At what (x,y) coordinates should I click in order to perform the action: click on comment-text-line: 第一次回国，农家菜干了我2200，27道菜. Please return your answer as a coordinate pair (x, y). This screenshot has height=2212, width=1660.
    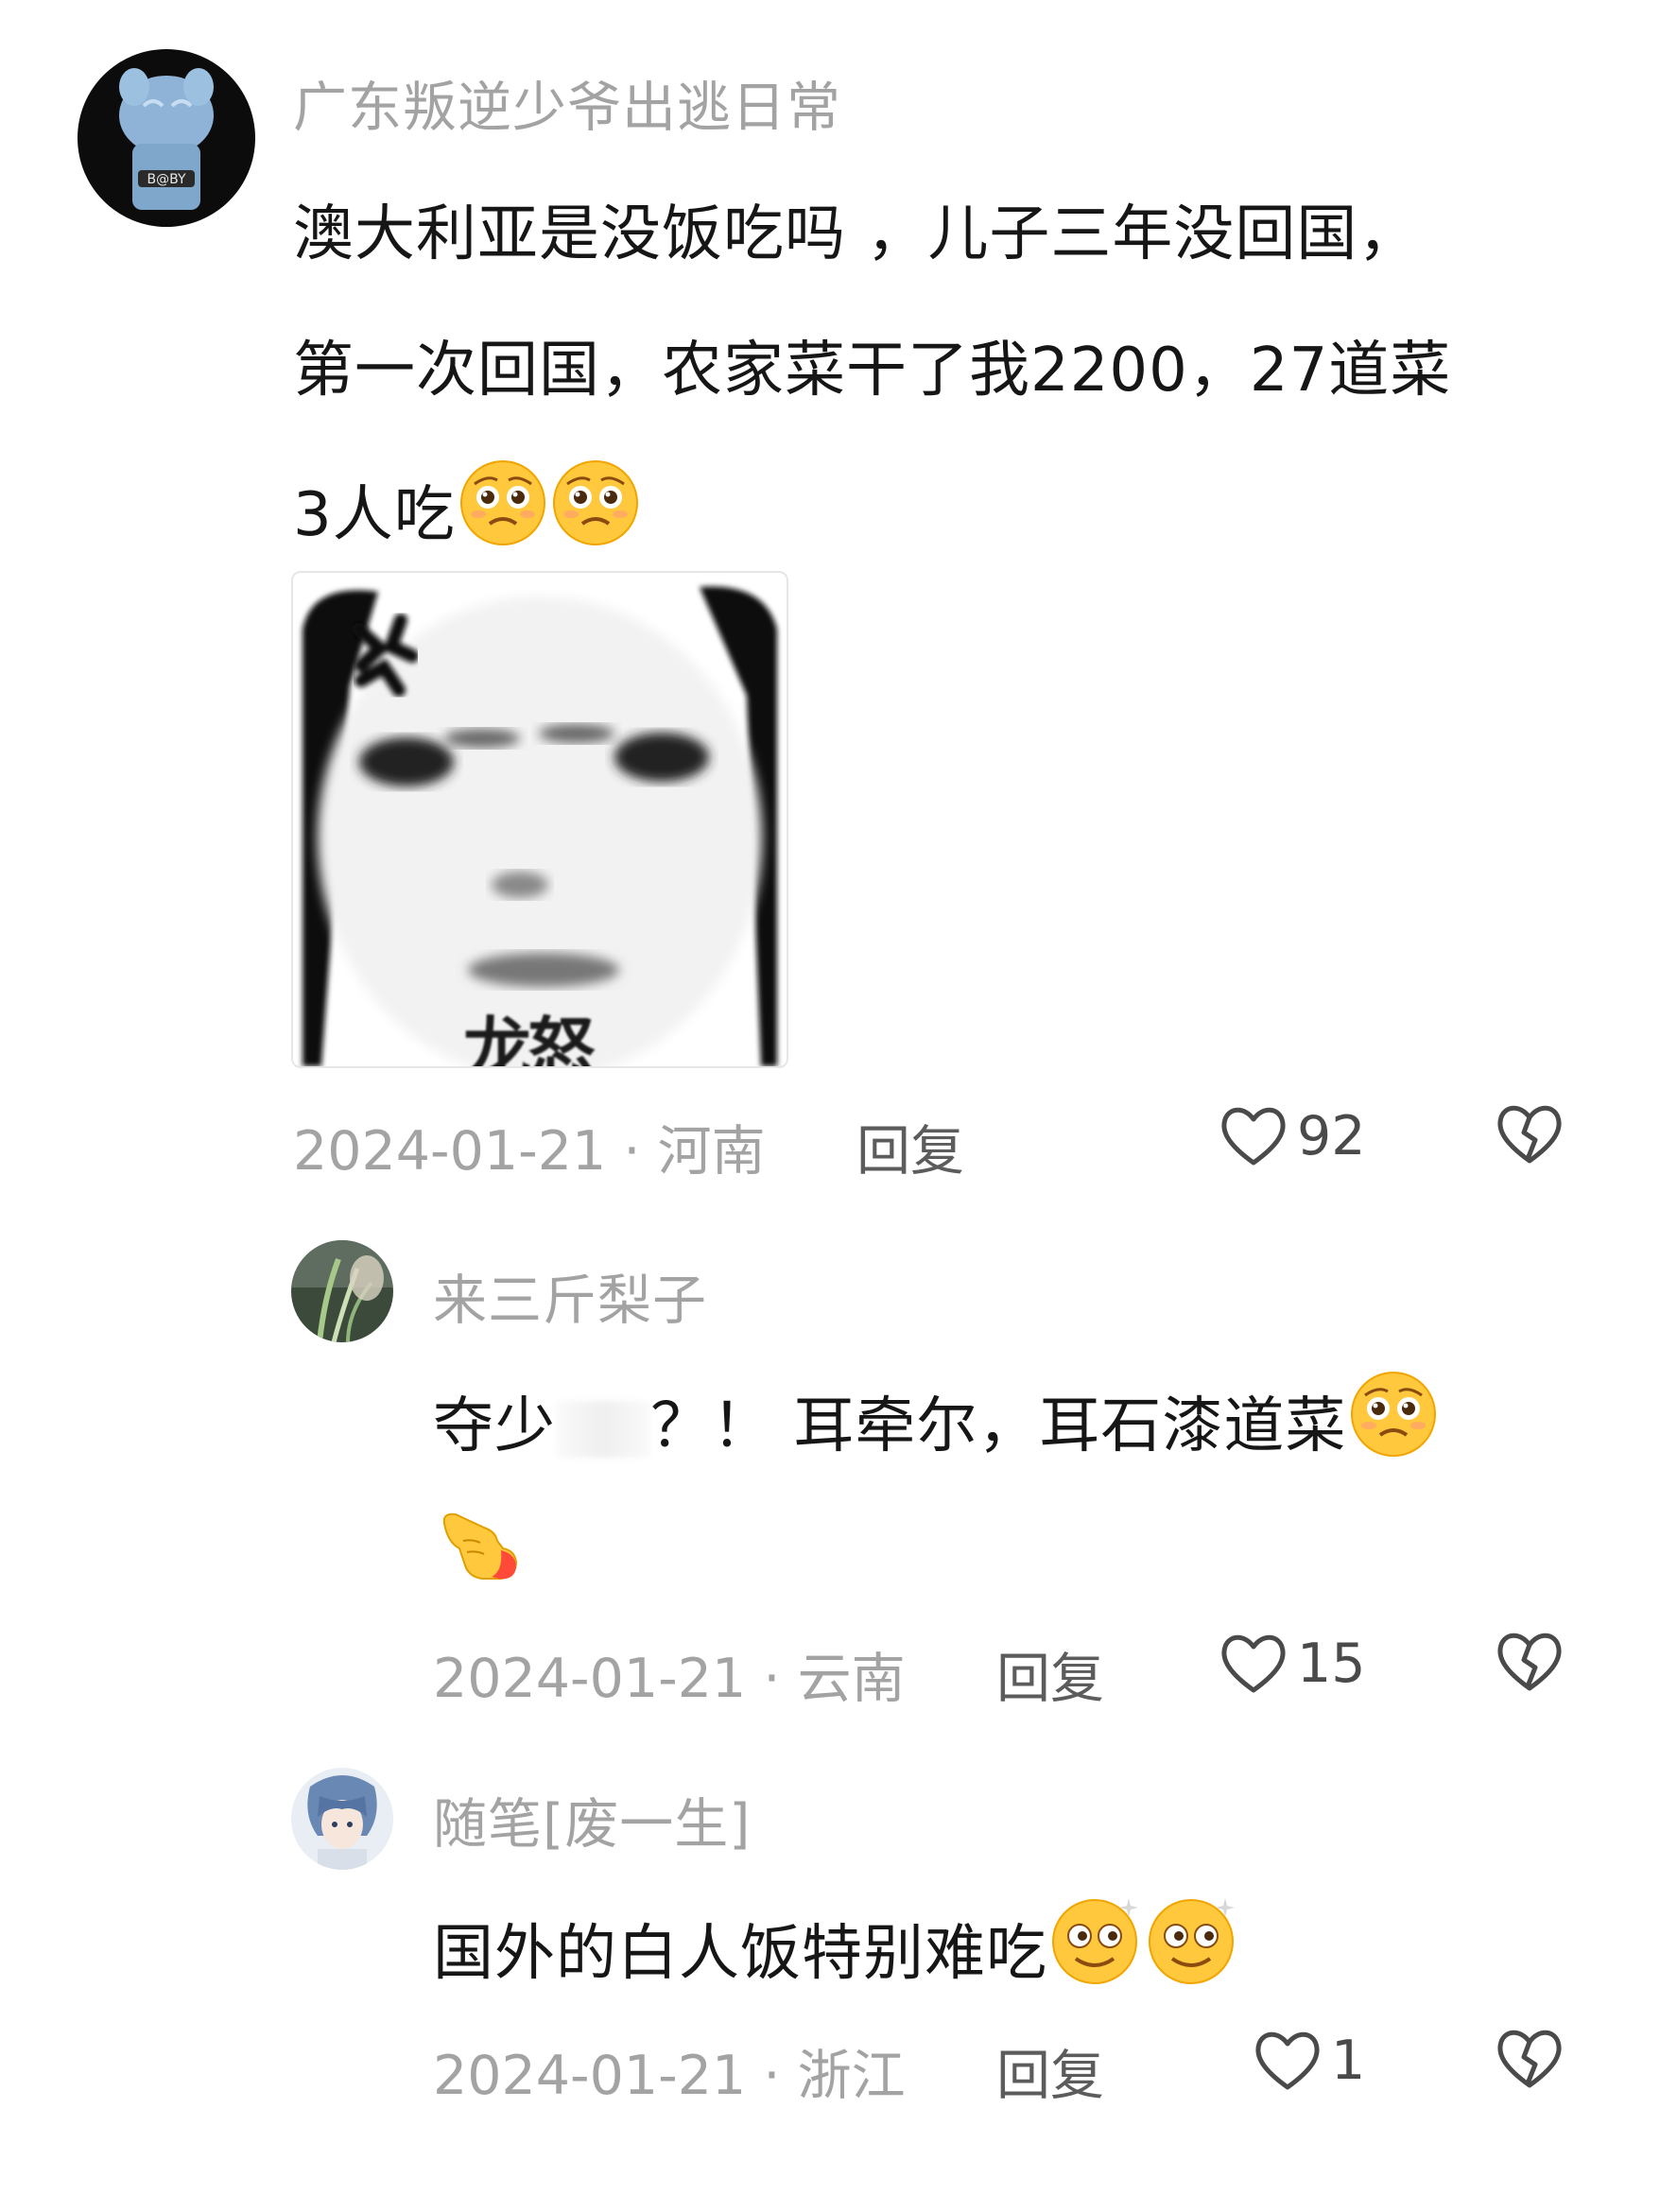
    Looking at the image, I should click on (872, 371).